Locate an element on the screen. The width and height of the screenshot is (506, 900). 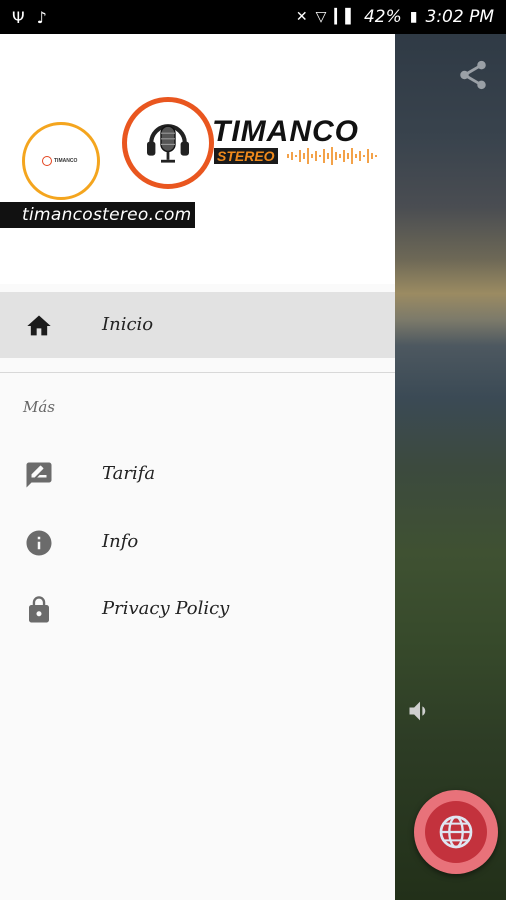
battery-percent: 42% is located at coordinates (382, 17).